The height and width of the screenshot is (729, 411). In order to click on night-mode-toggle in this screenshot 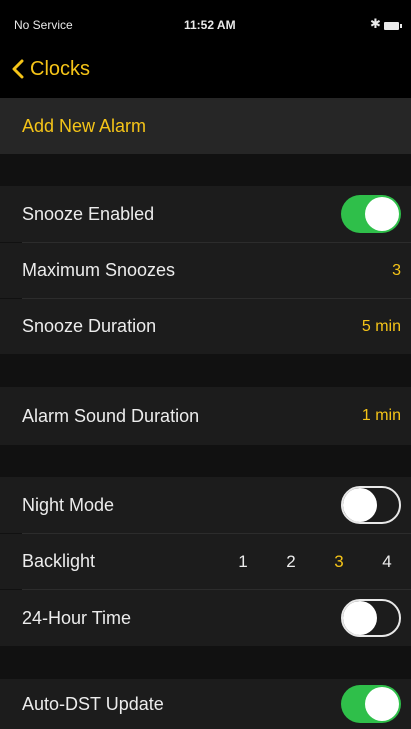, I will do `click(371, 505)`.